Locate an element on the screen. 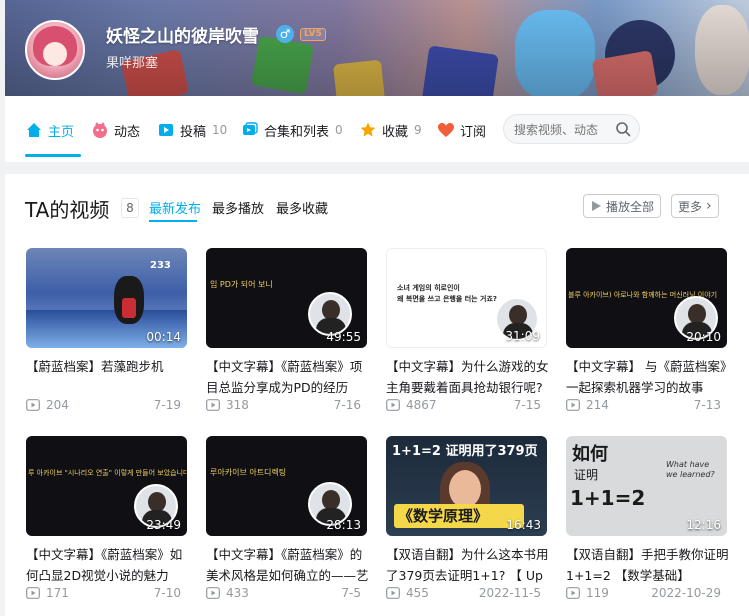  search-icon is located at coordinates (623, 129).